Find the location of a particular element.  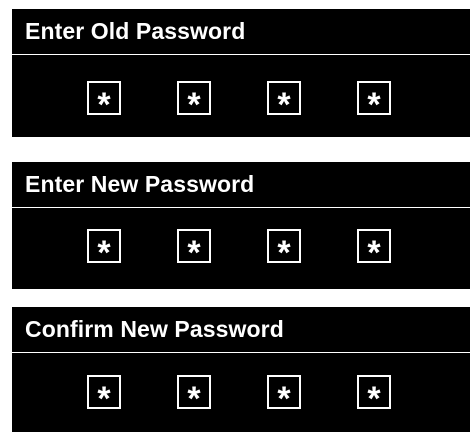

confirm-password-digit-1: * is located at coordinates (104, 392).